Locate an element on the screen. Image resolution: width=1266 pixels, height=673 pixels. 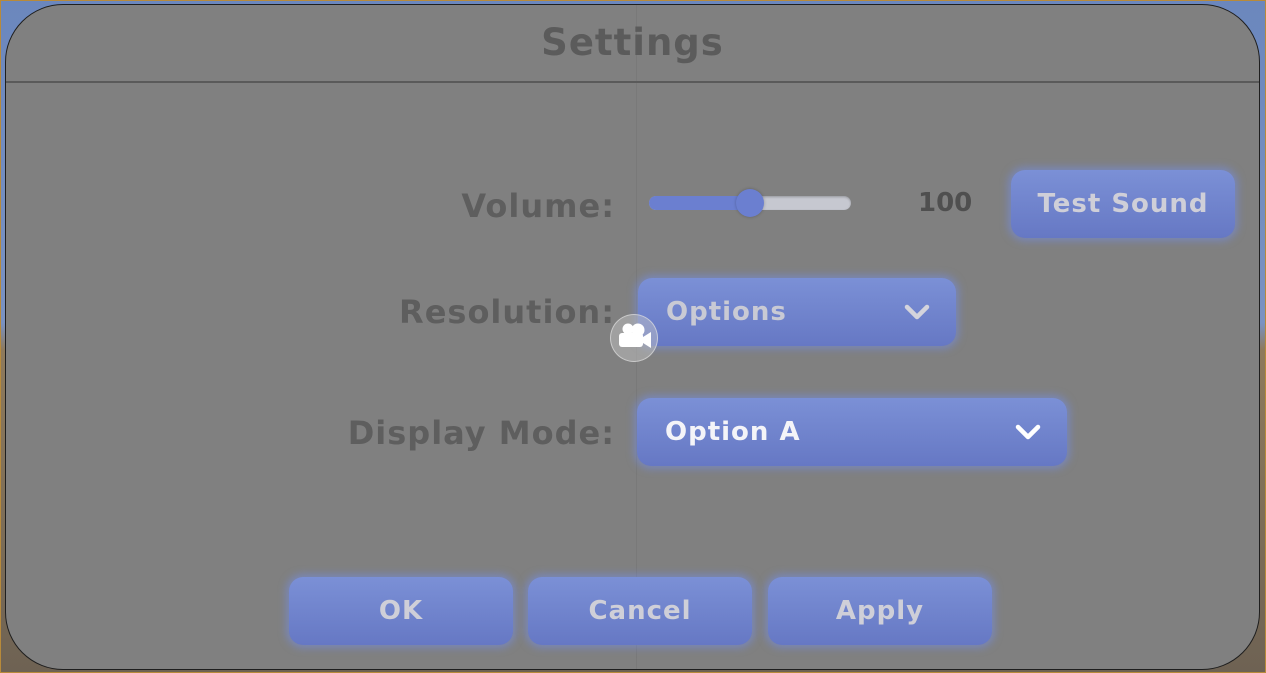
ok-label: OK is located at coordinates (401, 611).